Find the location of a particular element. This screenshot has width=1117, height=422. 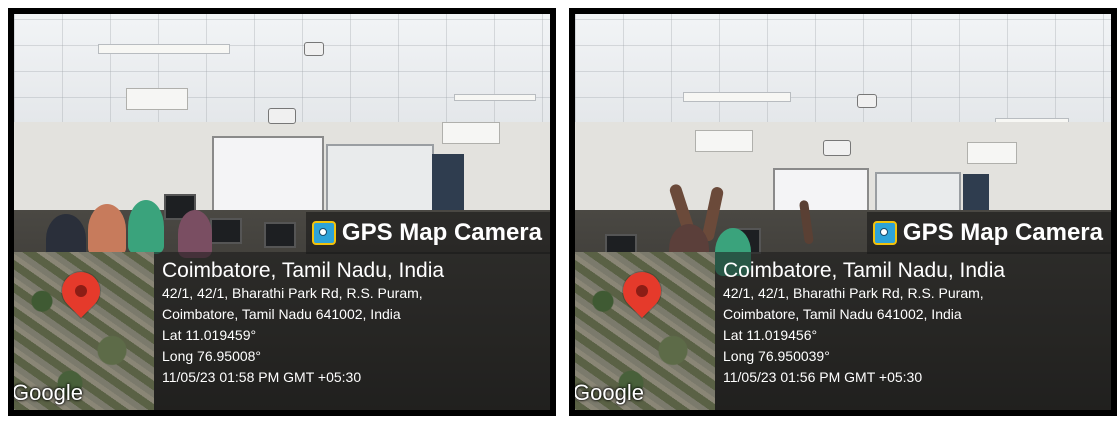

timestamp: 11/05/23 01:58 PM GMT +05:30 is located at coordinates (262, 377).